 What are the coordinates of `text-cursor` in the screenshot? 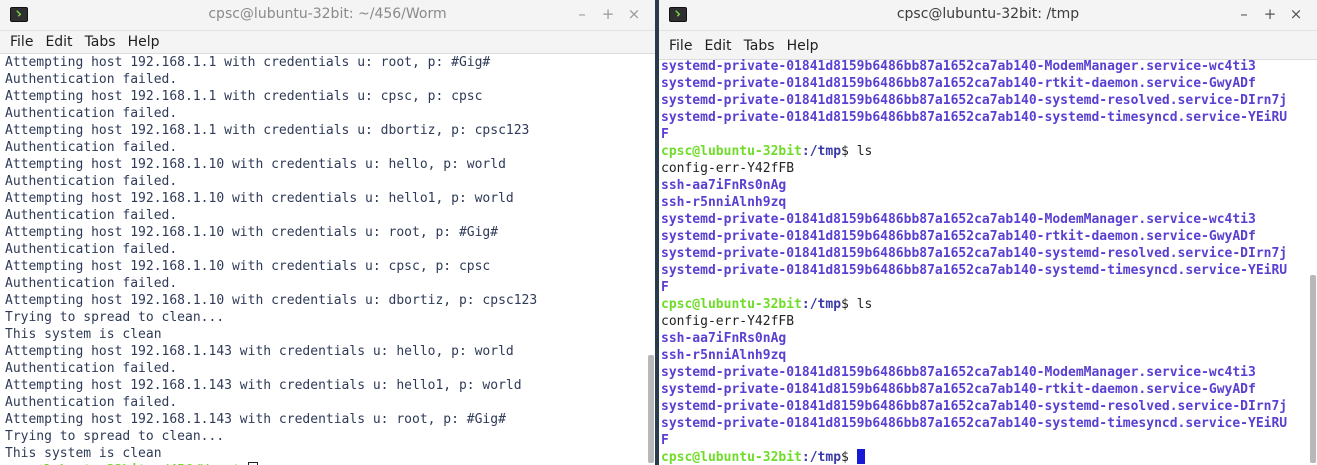 It's located at (860, 456).